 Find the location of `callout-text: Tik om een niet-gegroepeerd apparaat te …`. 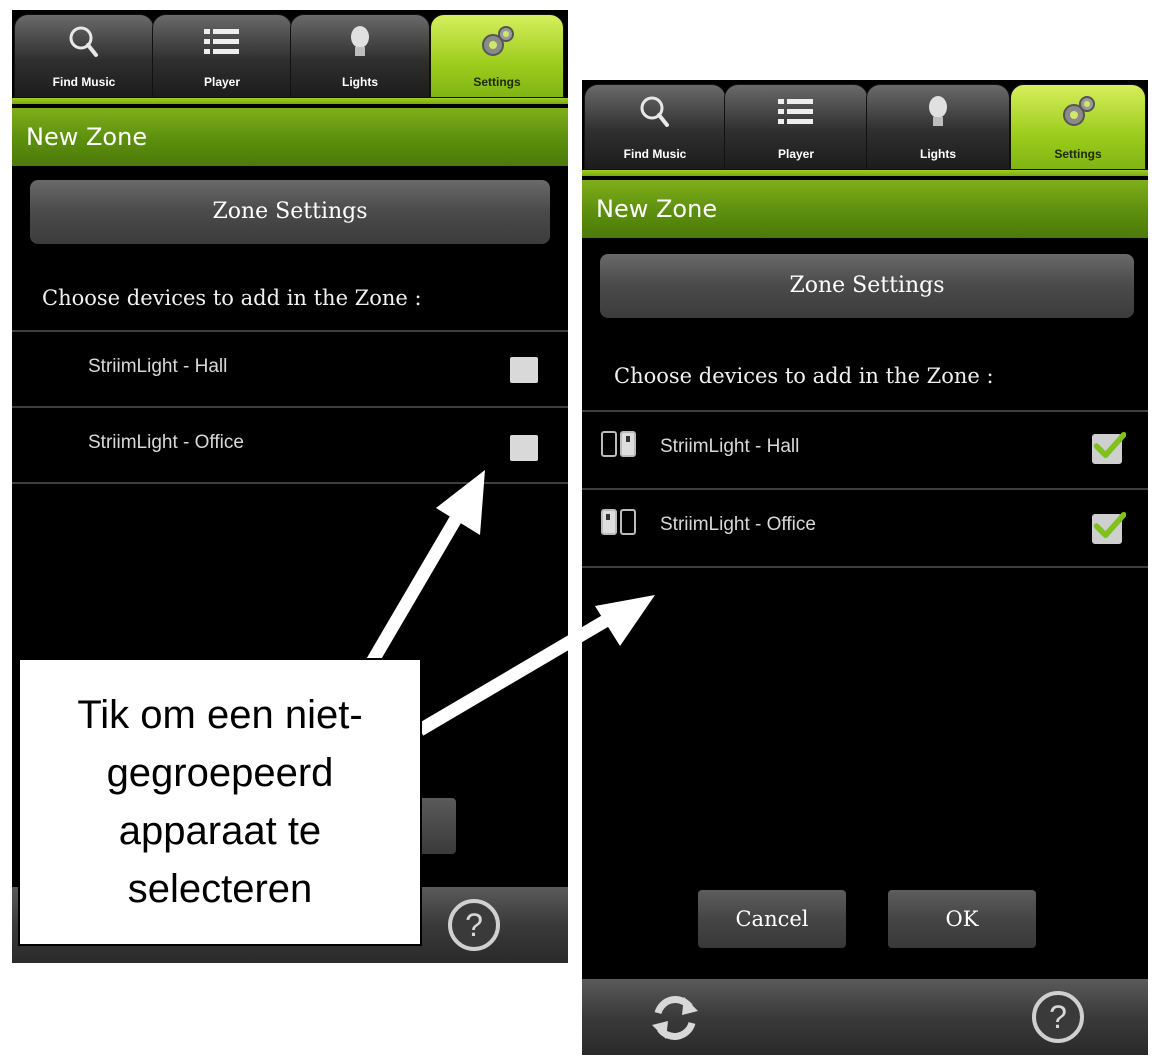

callout-text: Tik om een niet-gegroepeerd apparaat te … is located at coordinates (220, 802).